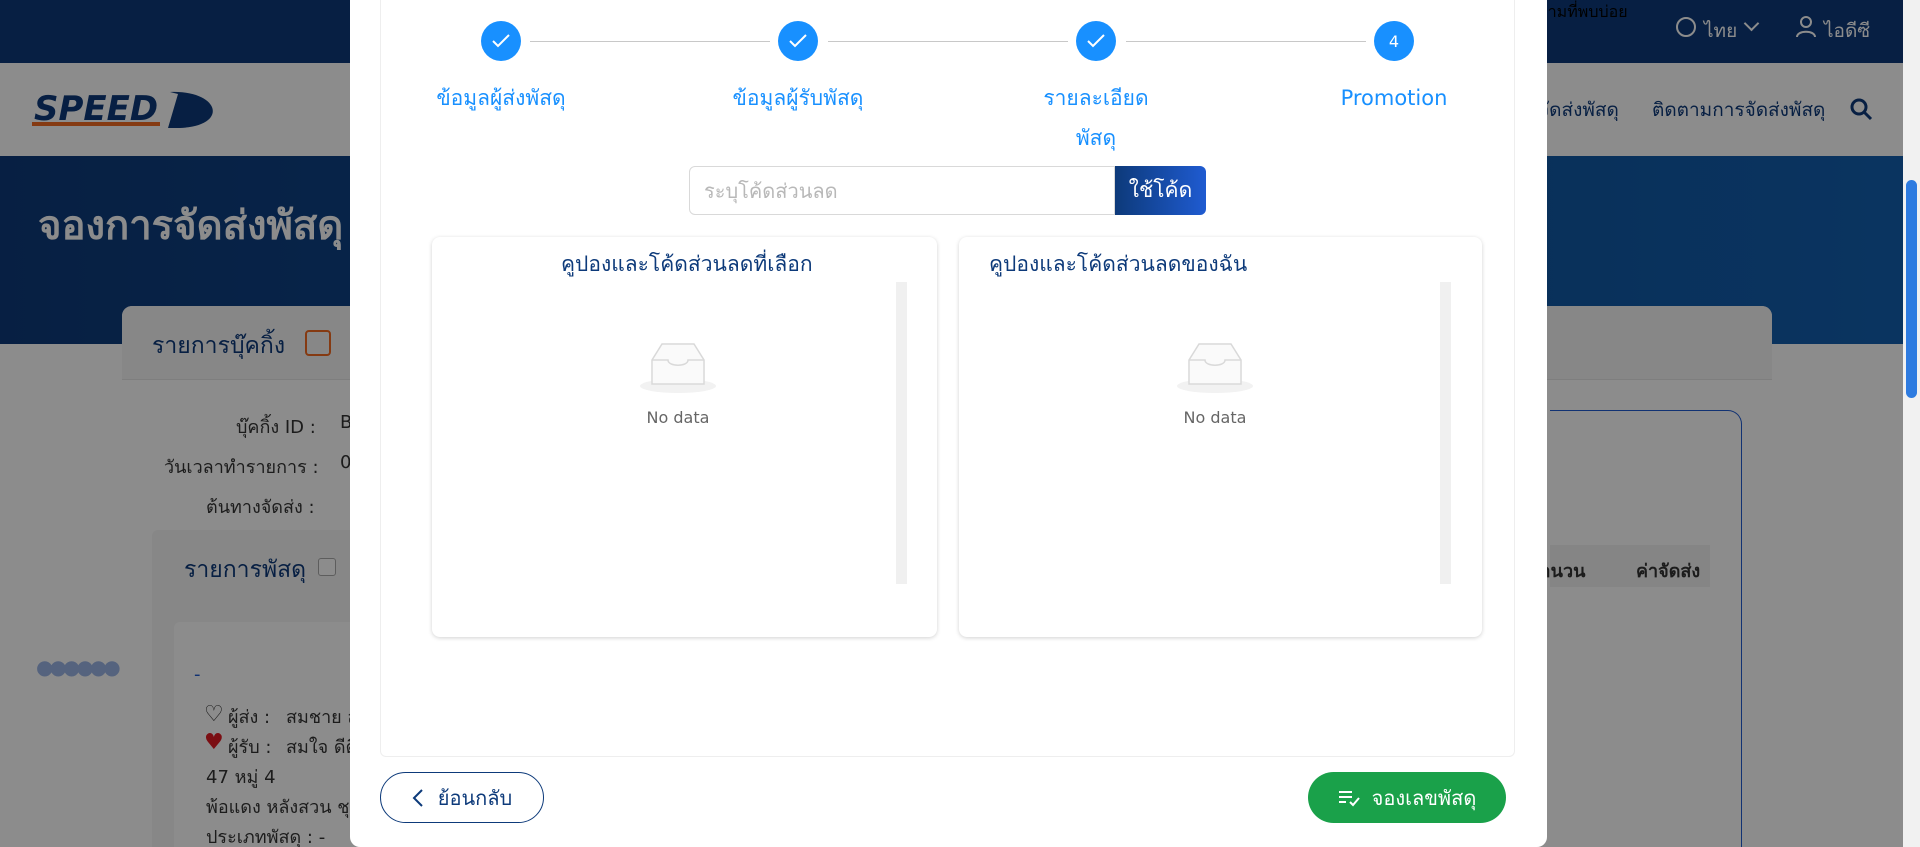 The image size is (1920, 847). What do you see at coordinates (1349, 798) in the screenshot?
I see `list-check-icon` at bounding box center [1349, 798].